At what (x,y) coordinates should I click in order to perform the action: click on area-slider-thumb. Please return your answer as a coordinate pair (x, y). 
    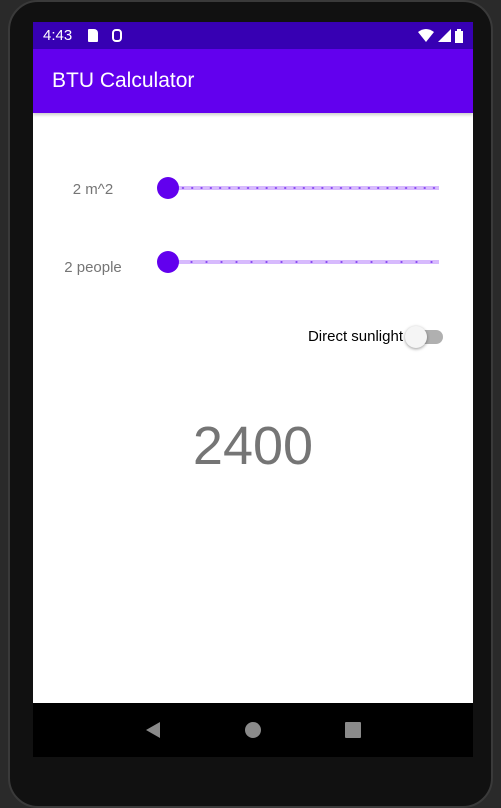
    Looking at the image, I should click on (168, 188).